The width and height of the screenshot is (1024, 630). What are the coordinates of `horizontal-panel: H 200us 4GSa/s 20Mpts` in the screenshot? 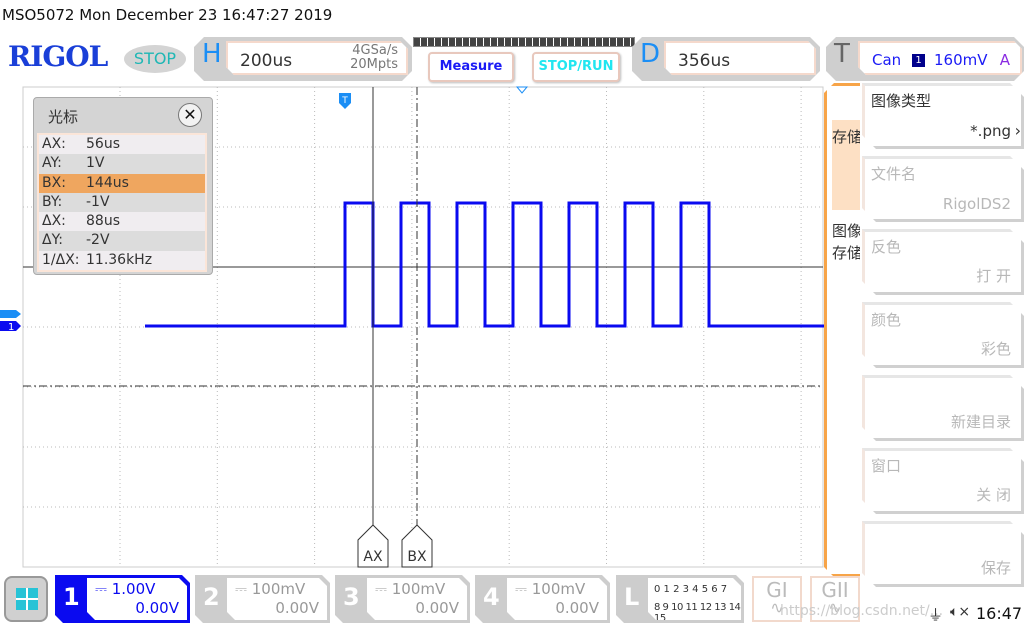 It's located at (303, 59).